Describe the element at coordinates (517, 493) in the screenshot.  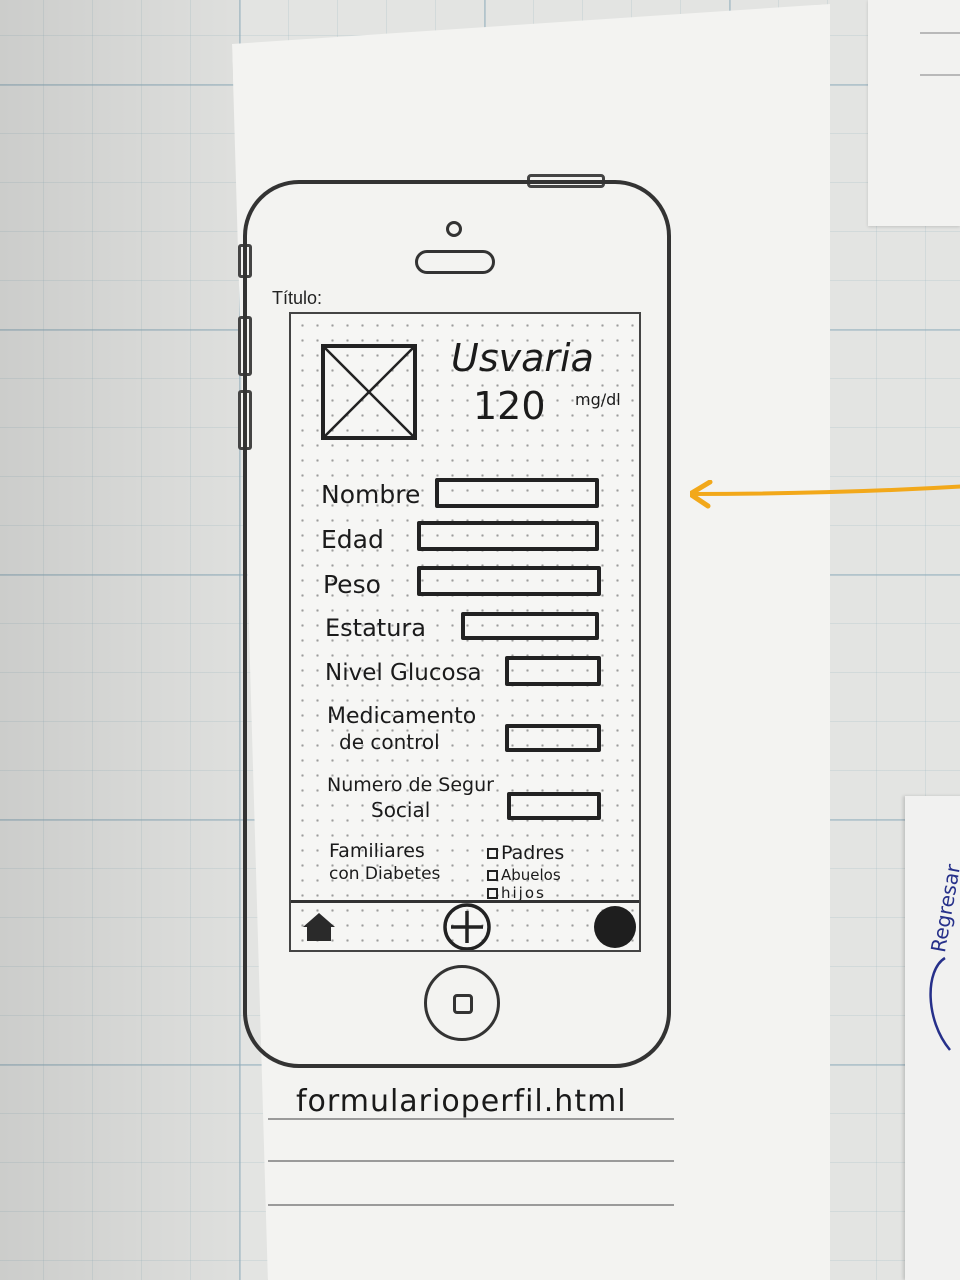
I see `nombre-field` at that location.